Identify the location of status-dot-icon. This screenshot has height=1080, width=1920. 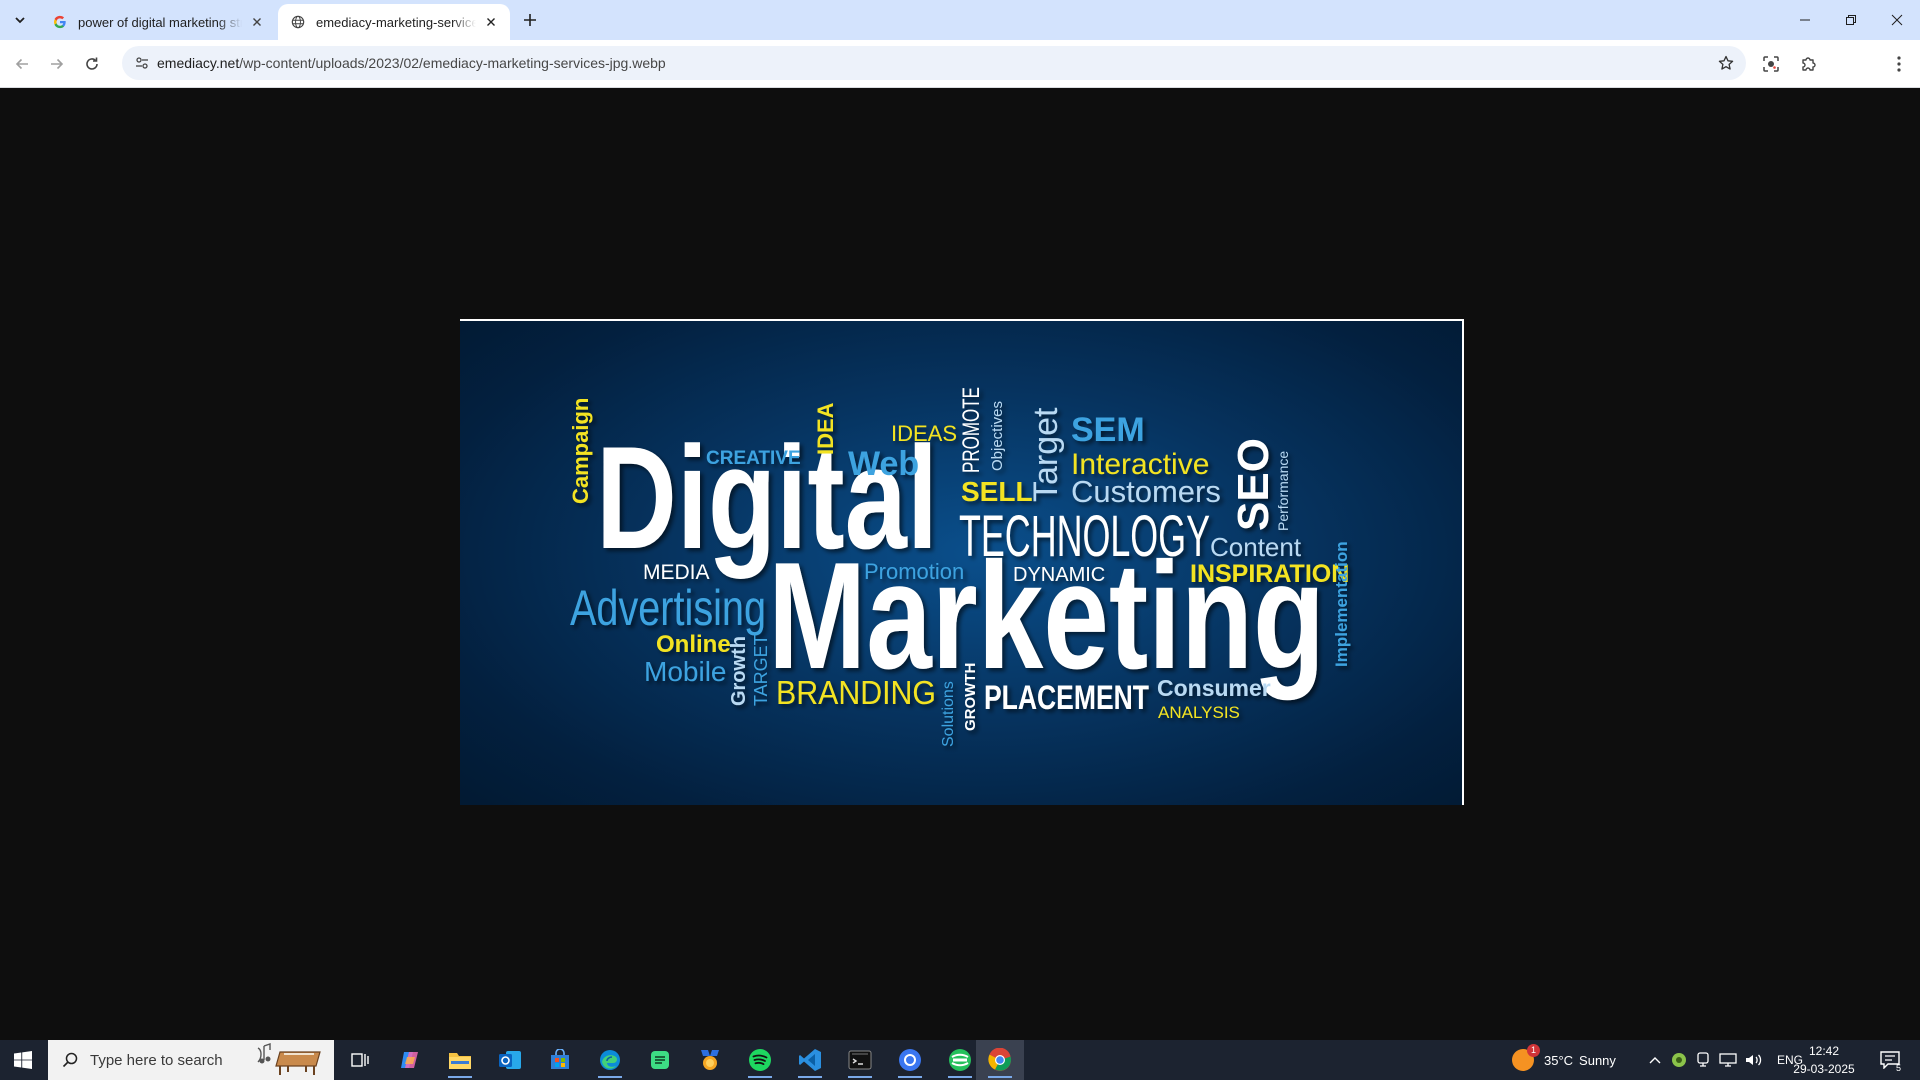
(1679, 1060).